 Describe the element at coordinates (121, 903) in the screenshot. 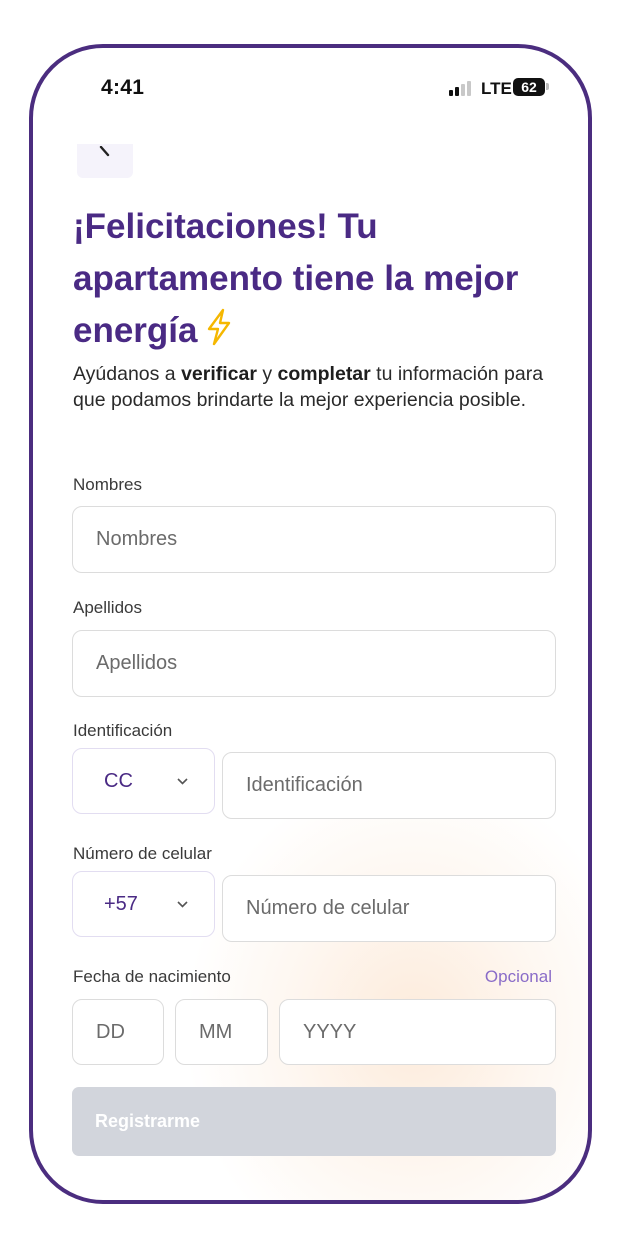

I see `country-code-value: +57` at that location.